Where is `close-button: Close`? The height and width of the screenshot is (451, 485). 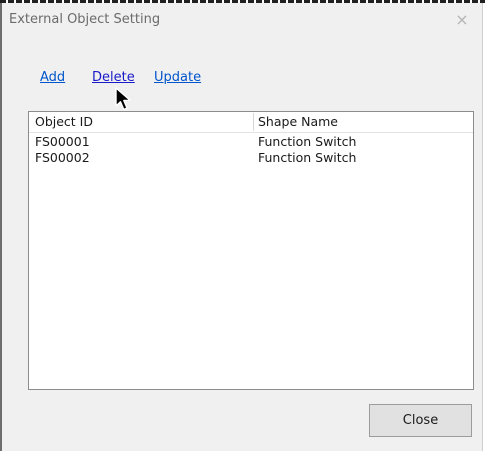
close-button: Close is located at coordinates (420, 420).